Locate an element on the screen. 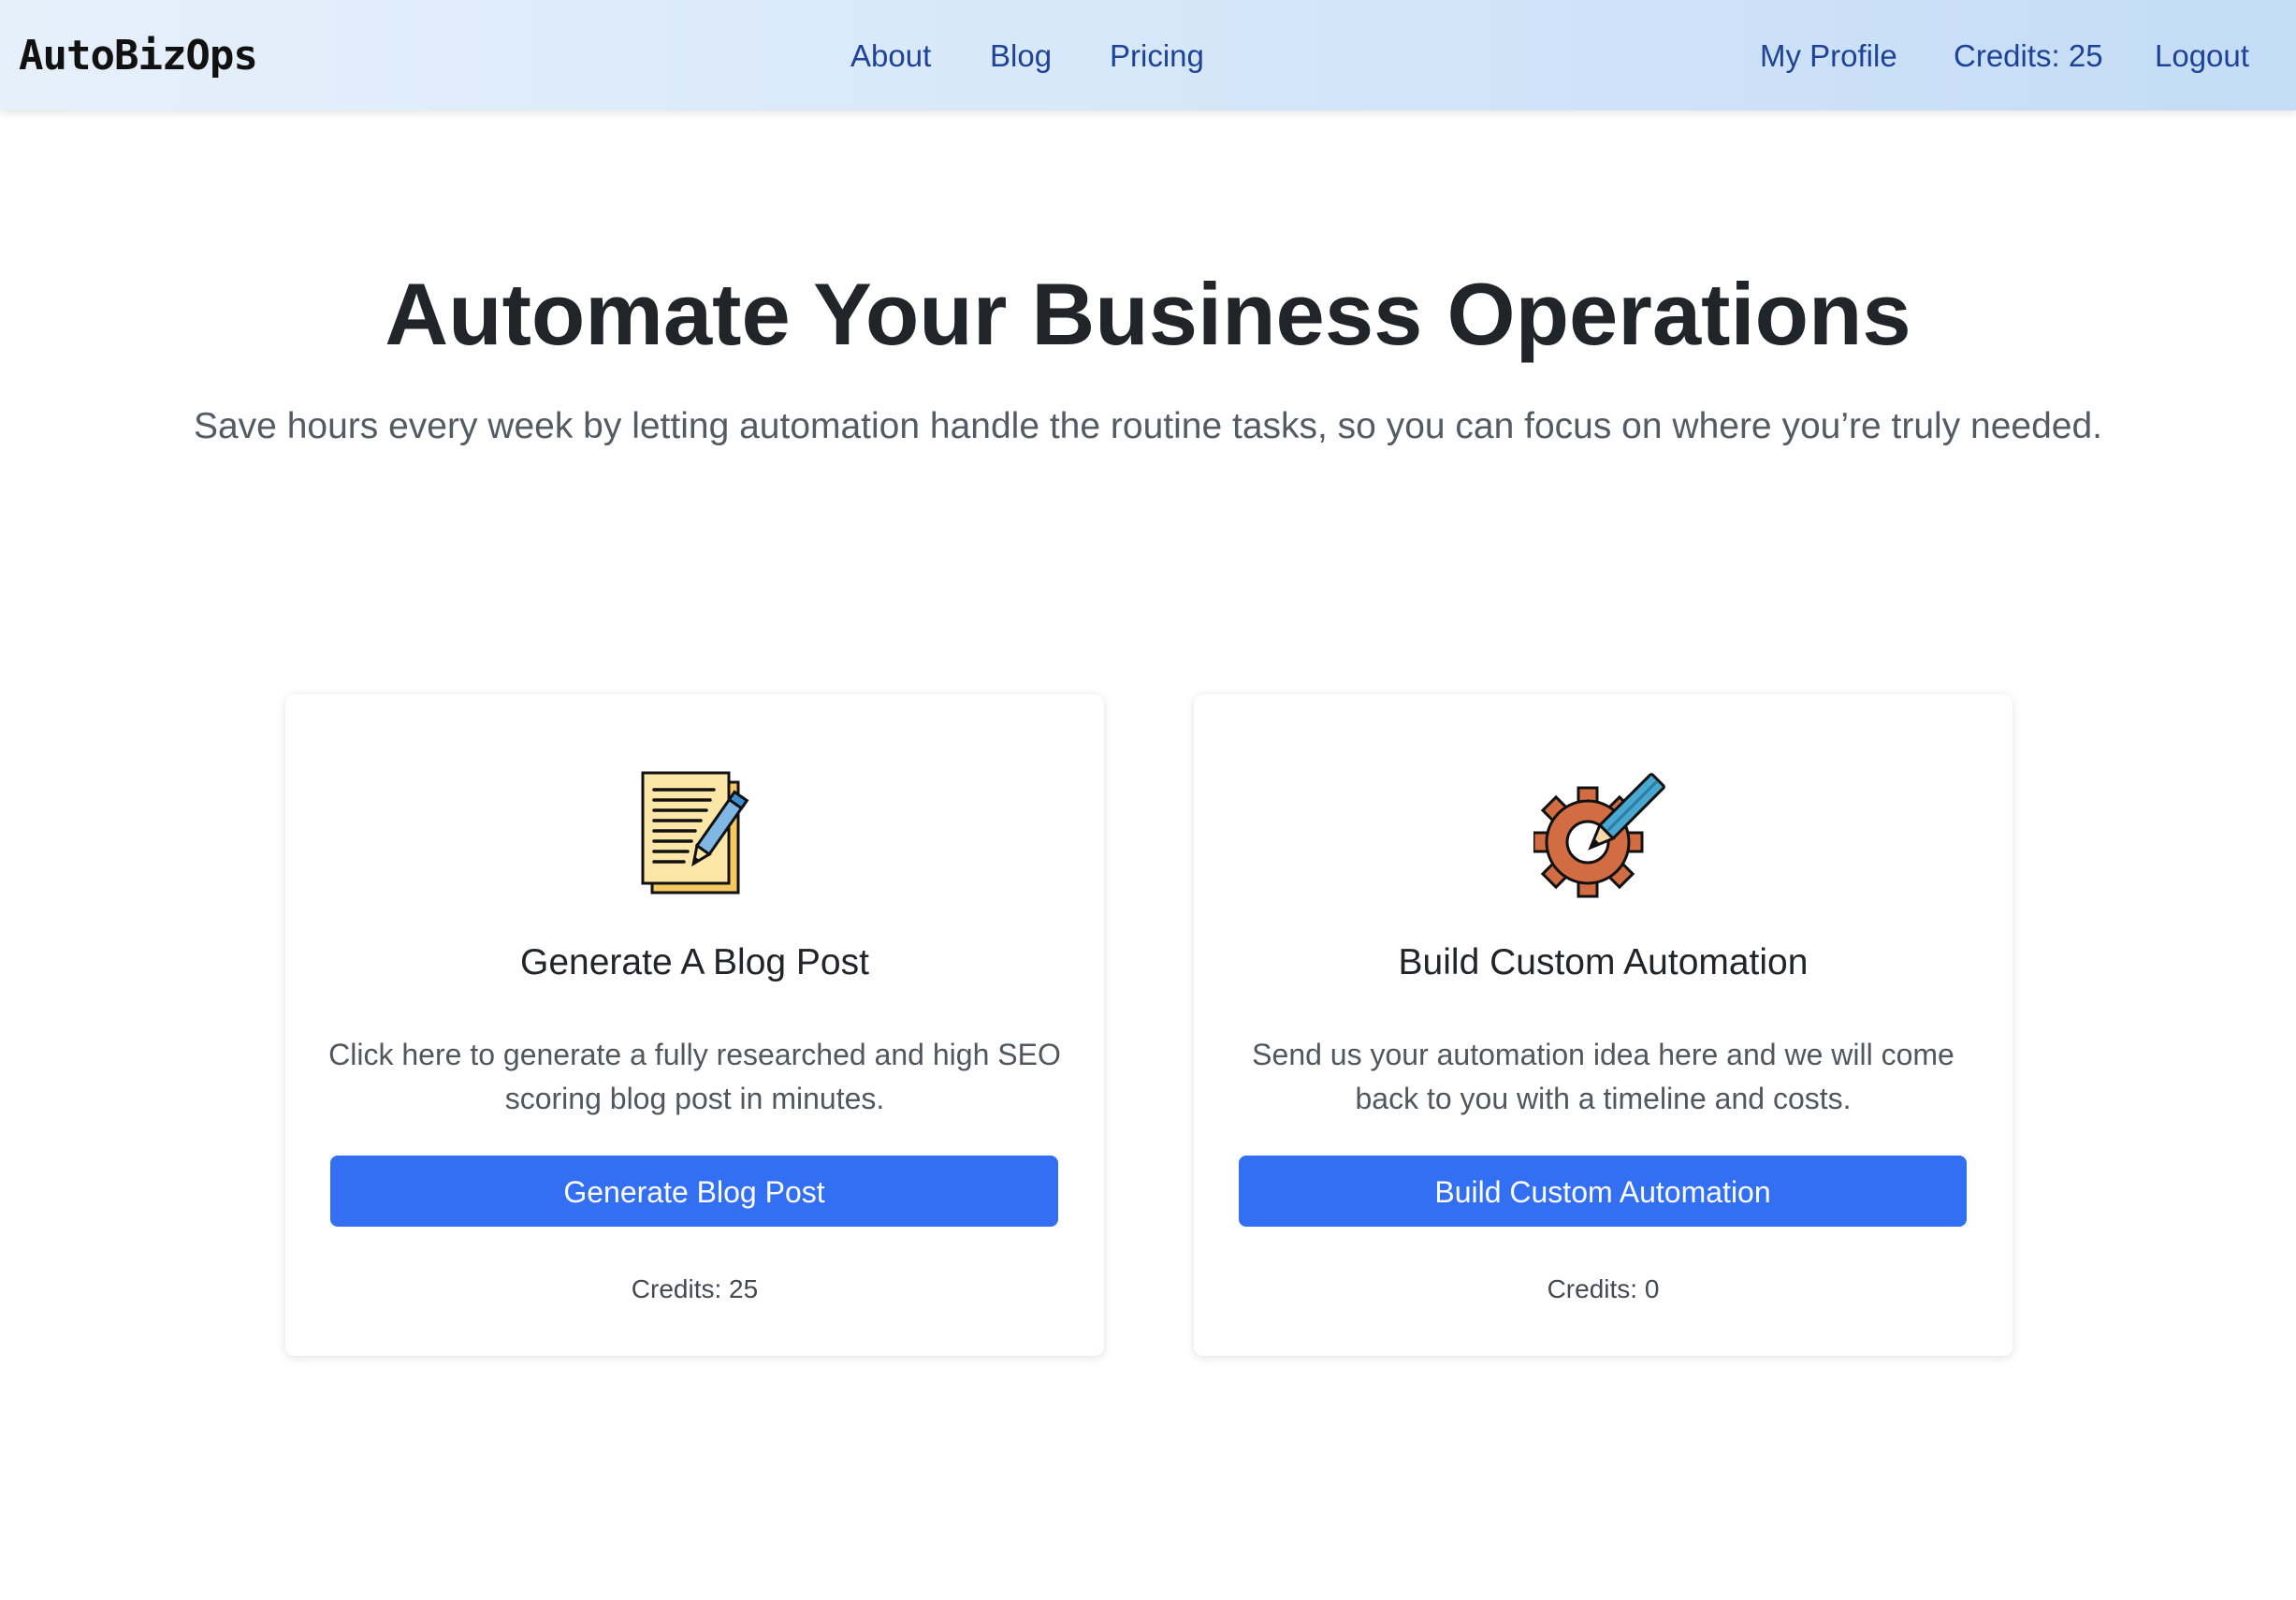 Image resolution: width=2296 pixels, height=1600 pixels. build-custom-automation-button: Build Custom Automation is located at coordinates (1603, 1191).